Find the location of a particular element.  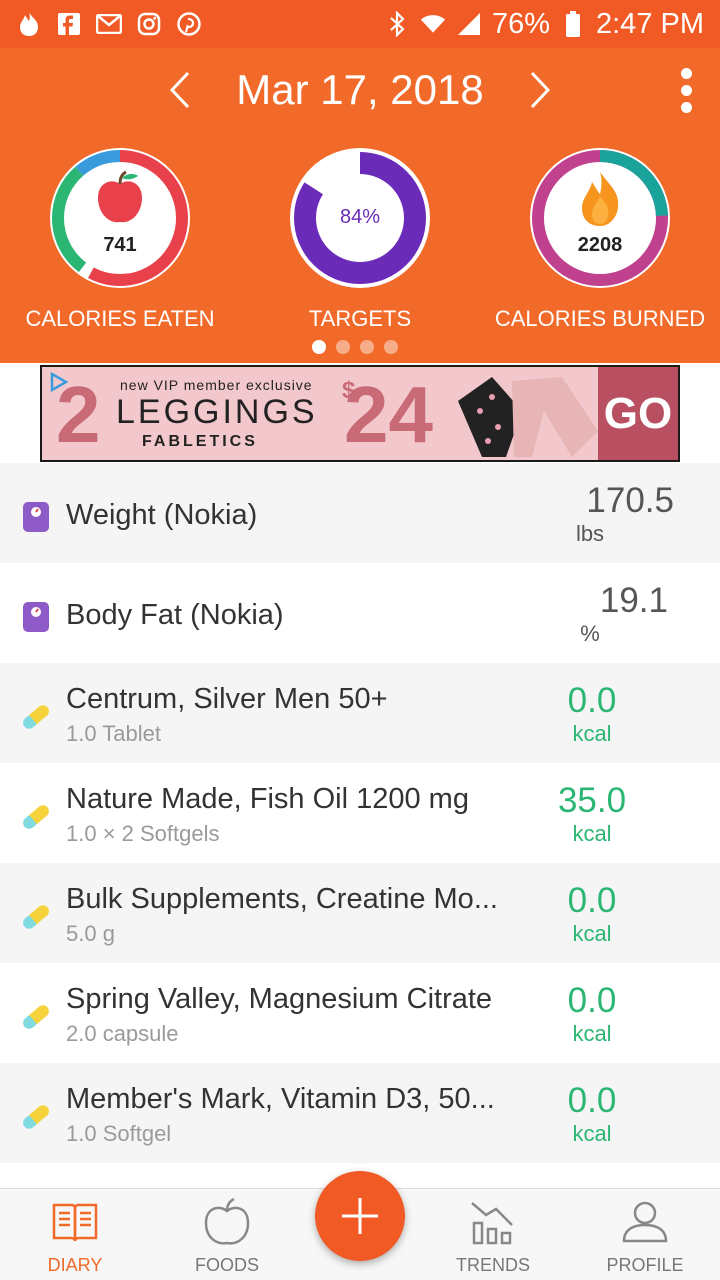

targets-value: 84% is located at coordinates (360, 217).